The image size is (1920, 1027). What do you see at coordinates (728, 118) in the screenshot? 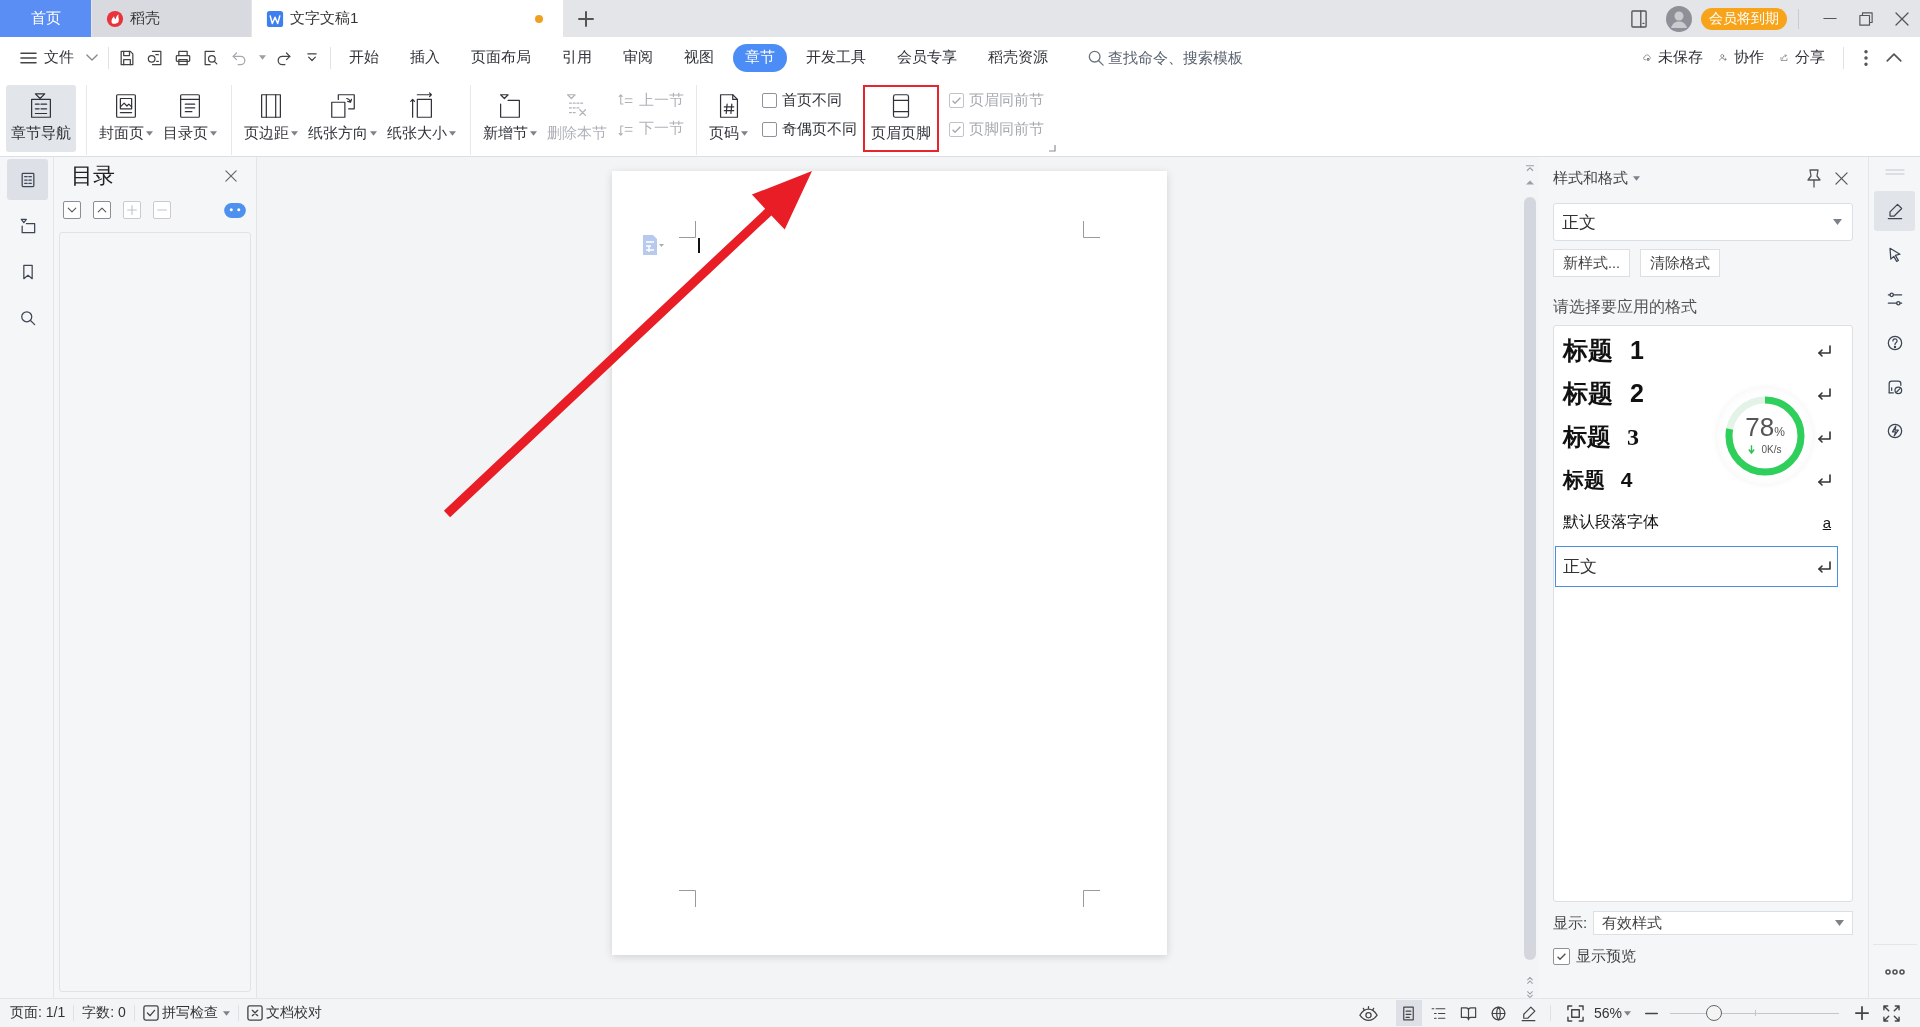
I see `ribbon-button: 页码` at bounding box center [728, 118].